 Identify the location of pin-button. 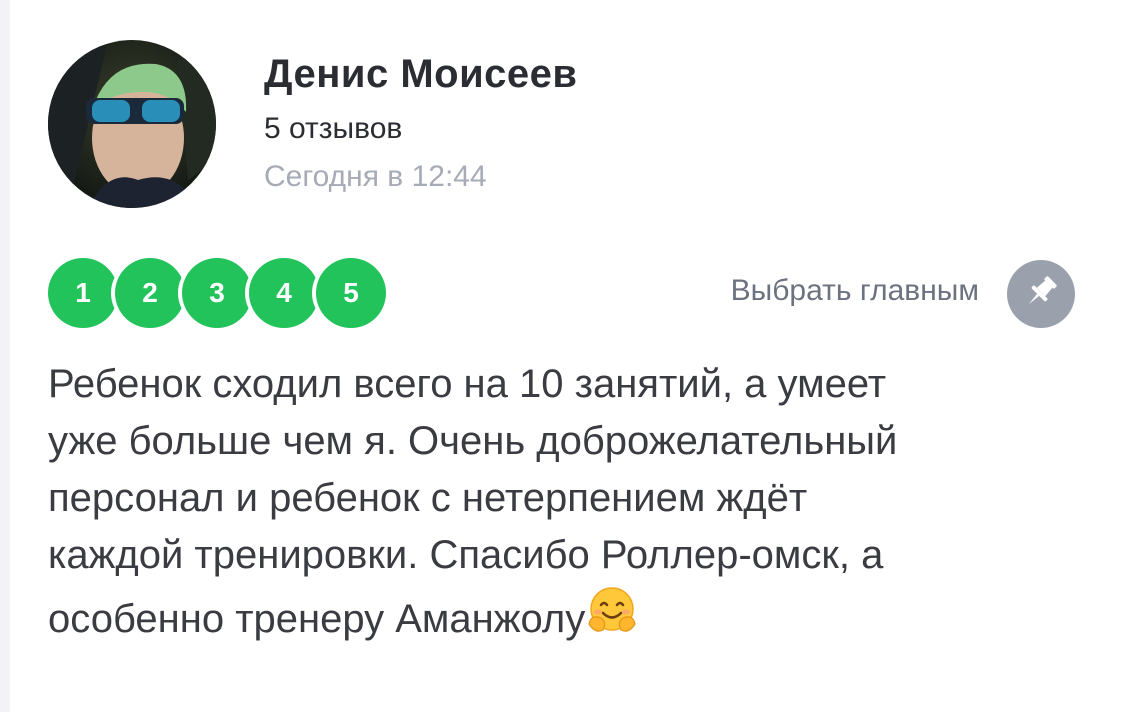
(1041, 294).